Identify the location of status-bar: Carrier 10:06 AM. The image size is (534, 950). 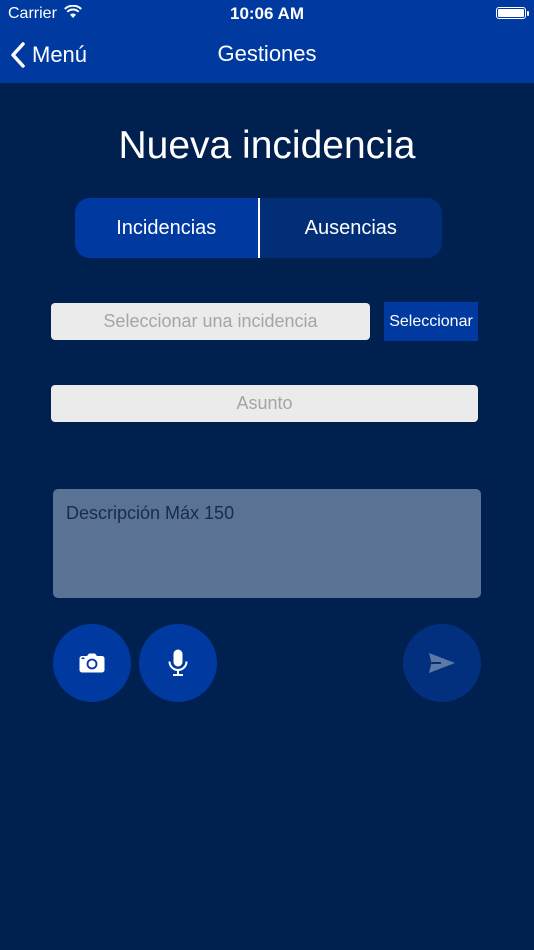
(267, 14).